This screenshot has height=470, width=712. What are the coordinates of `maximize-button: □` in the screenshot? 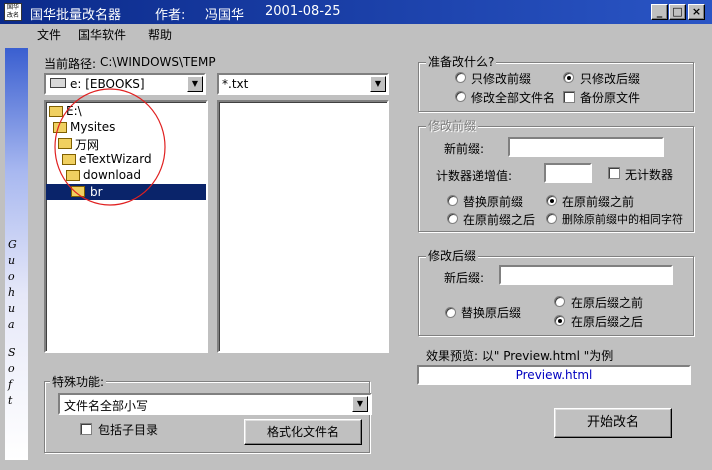 It's located at (677, 12).